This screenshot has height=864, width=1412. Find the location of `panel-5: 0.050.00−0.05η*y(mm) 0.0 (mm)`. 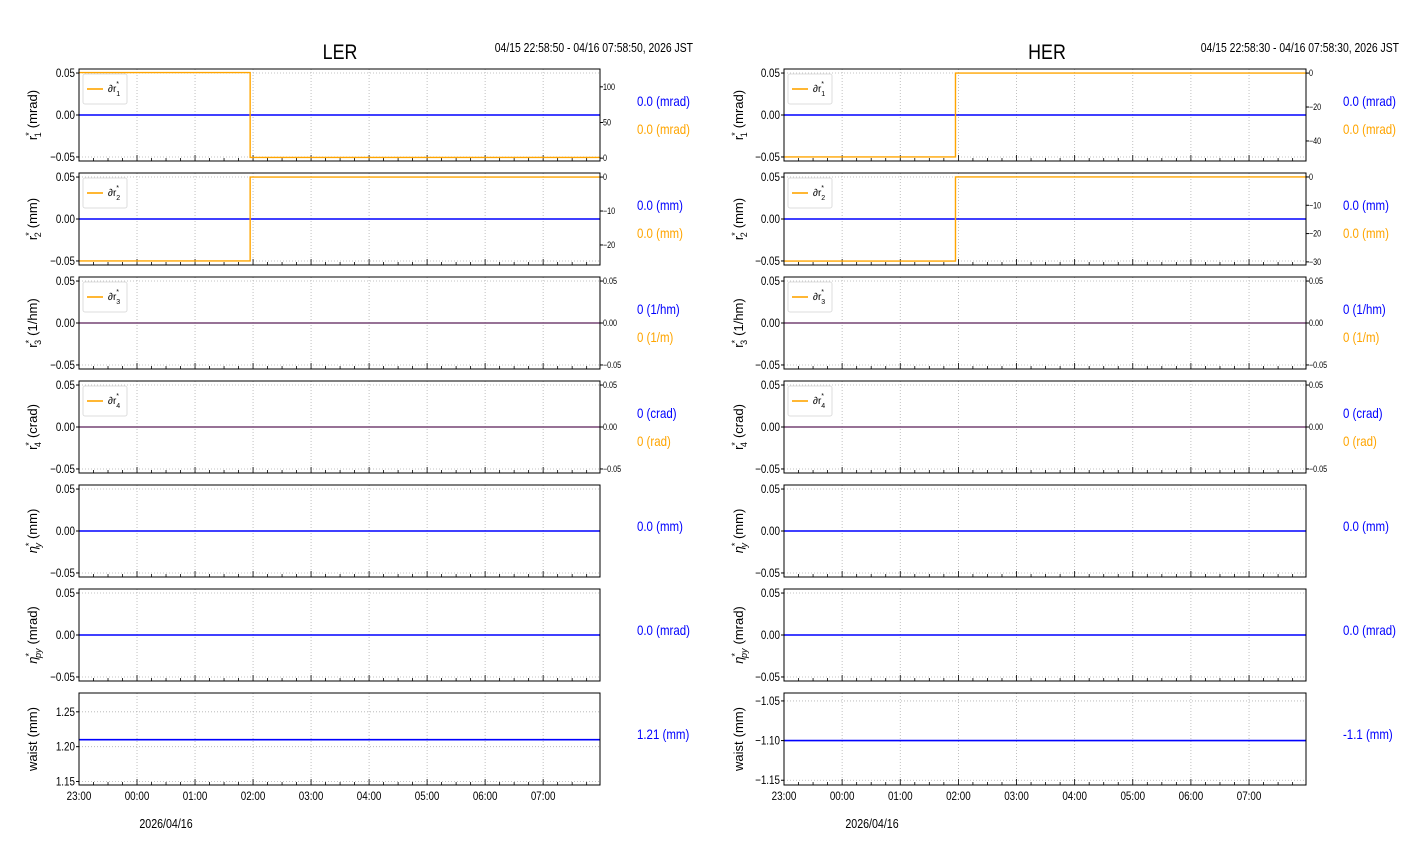

panel-5: 0.050.00−0.05η*y(mm) 0.0 (mm) is located at coordinates (1059, 531).